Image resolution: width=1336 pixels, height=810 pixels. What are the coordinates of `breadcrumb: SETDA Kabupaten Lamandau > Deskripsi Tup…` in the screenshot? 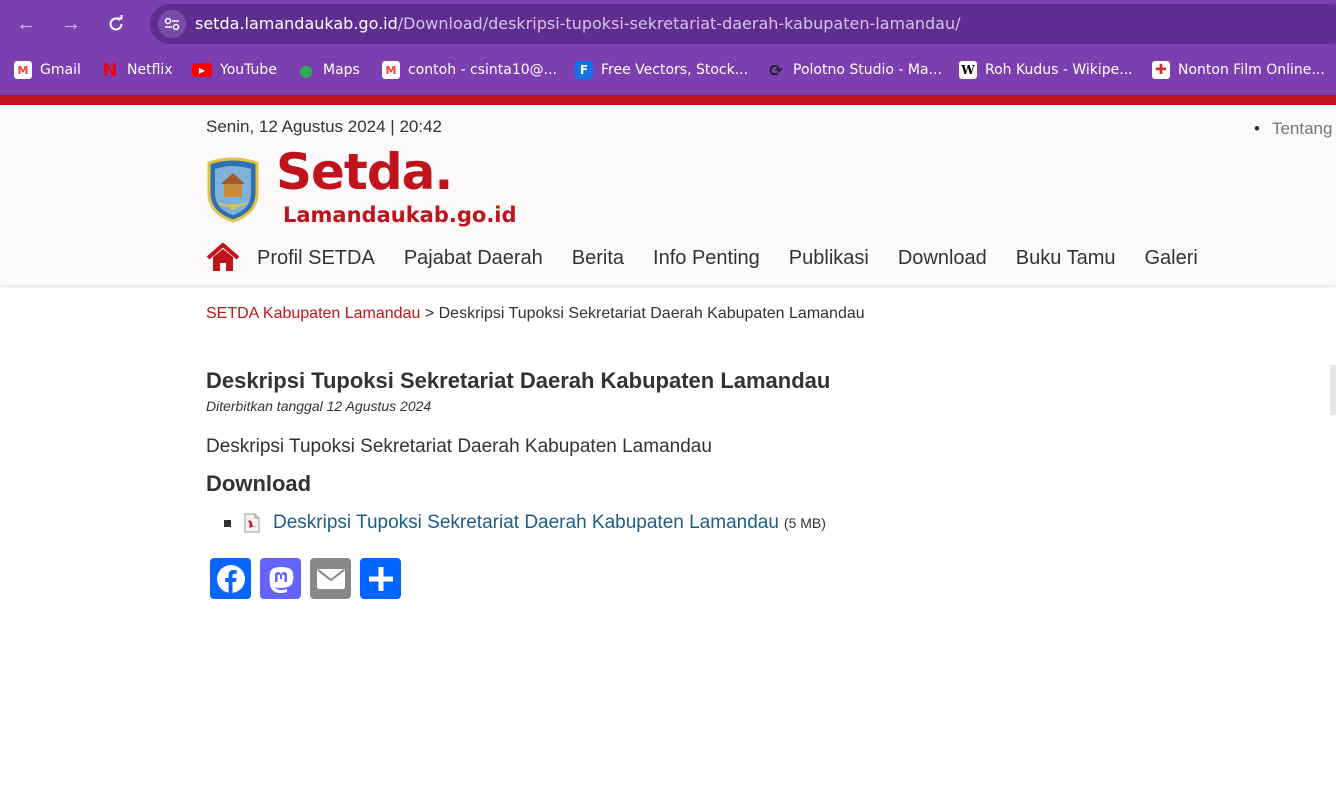 It's located at (535, 314).